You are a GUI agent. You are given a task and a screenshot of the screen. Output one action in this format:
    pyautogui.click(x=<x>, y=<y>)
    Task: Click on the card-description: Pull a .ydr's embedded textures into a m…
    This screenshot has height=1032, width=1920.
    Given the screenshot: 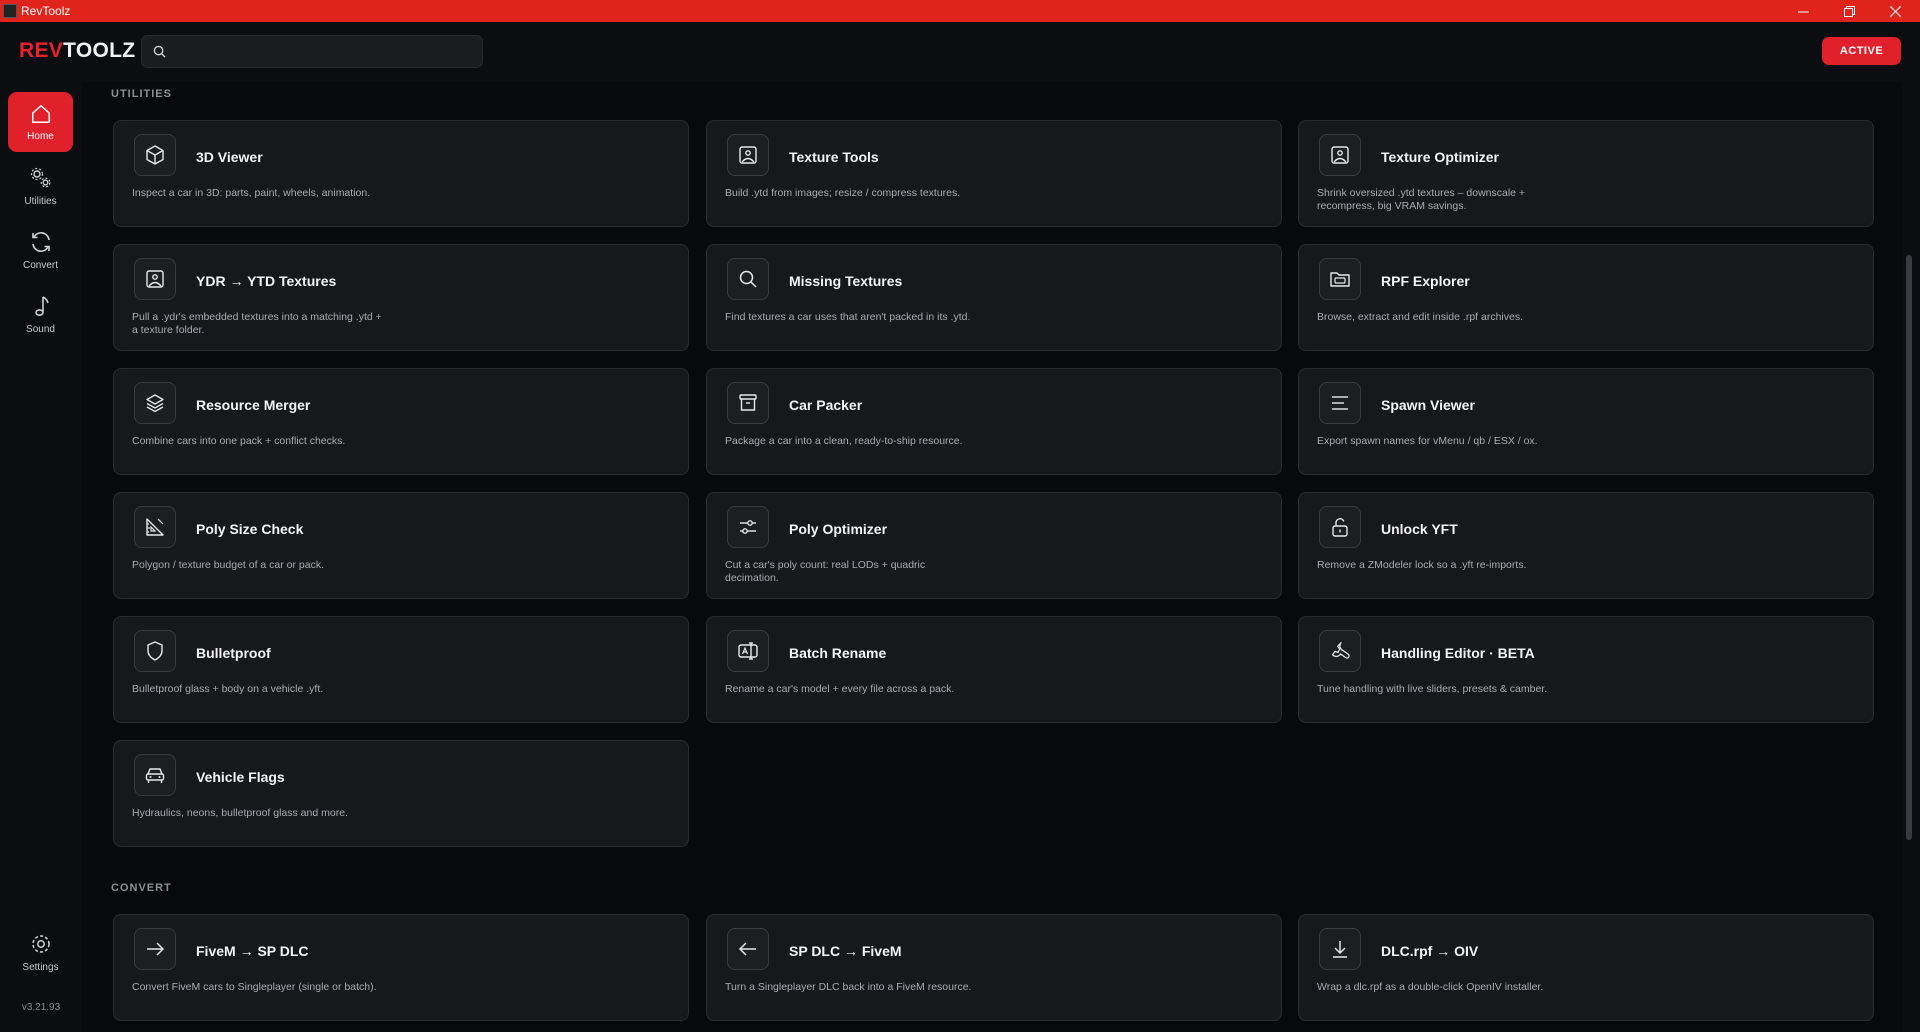 What is the action you would take?
    pyautogui.click(x=257, y=323)
    